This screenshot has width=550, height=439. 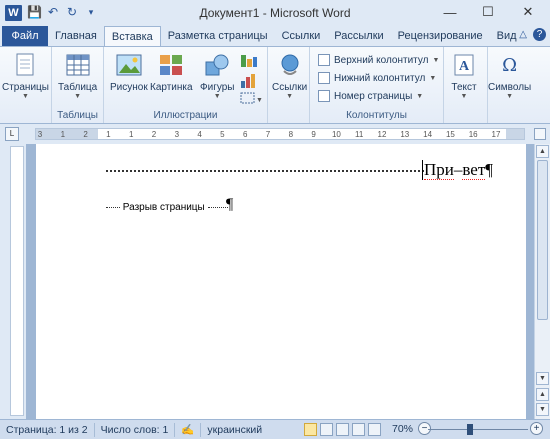 I want to click on watermark: user-life.com, so click(x=443, y=410).